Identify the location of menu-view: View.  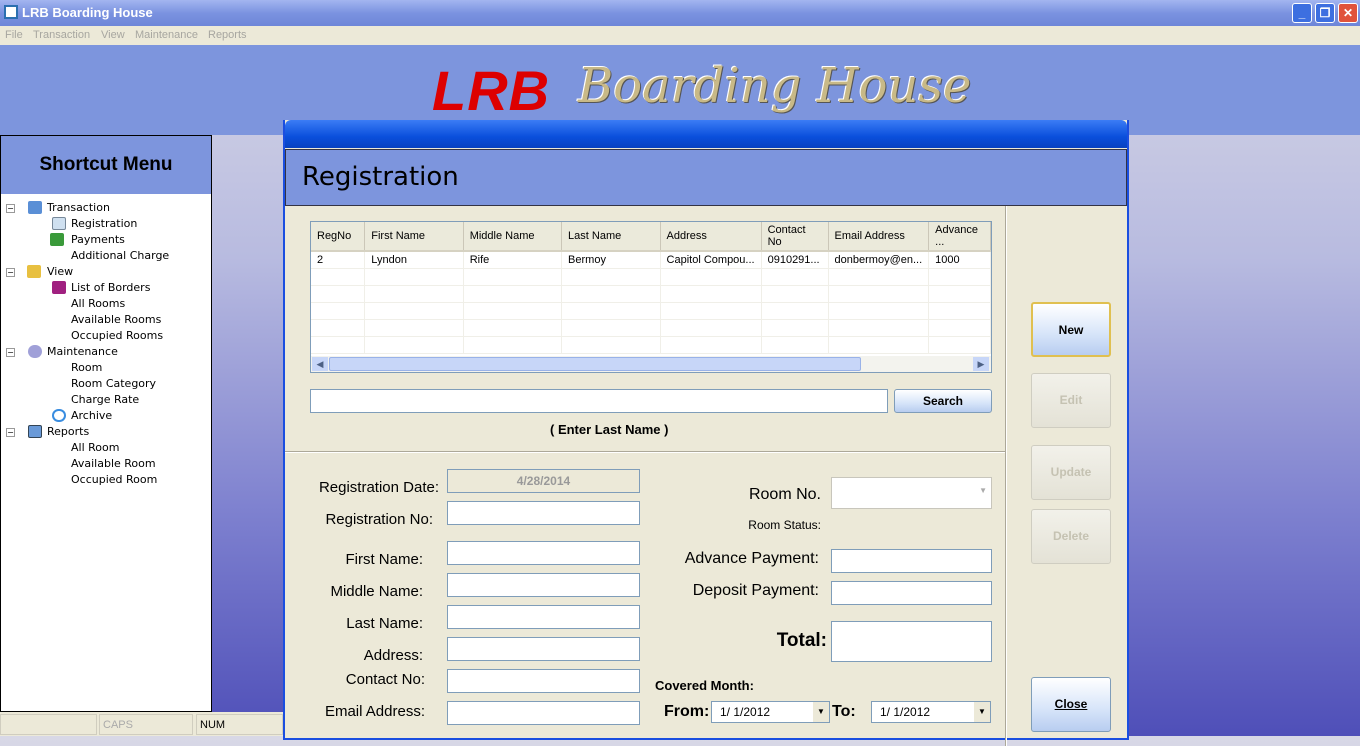
(113, 35).